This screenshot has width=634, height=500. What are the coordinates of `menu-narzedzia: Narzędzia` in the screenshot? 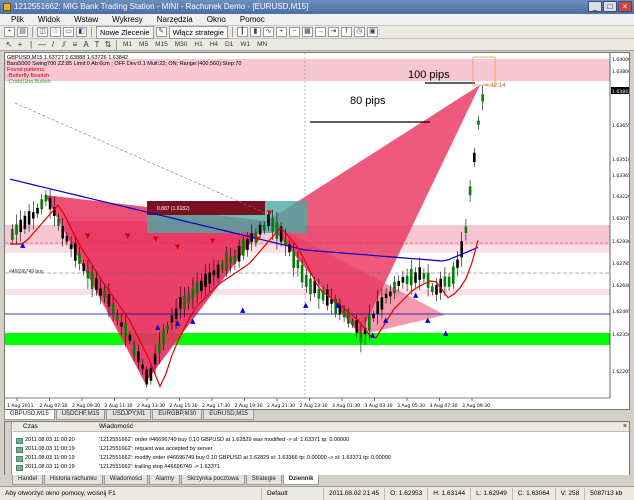 It's located at (175, 20).